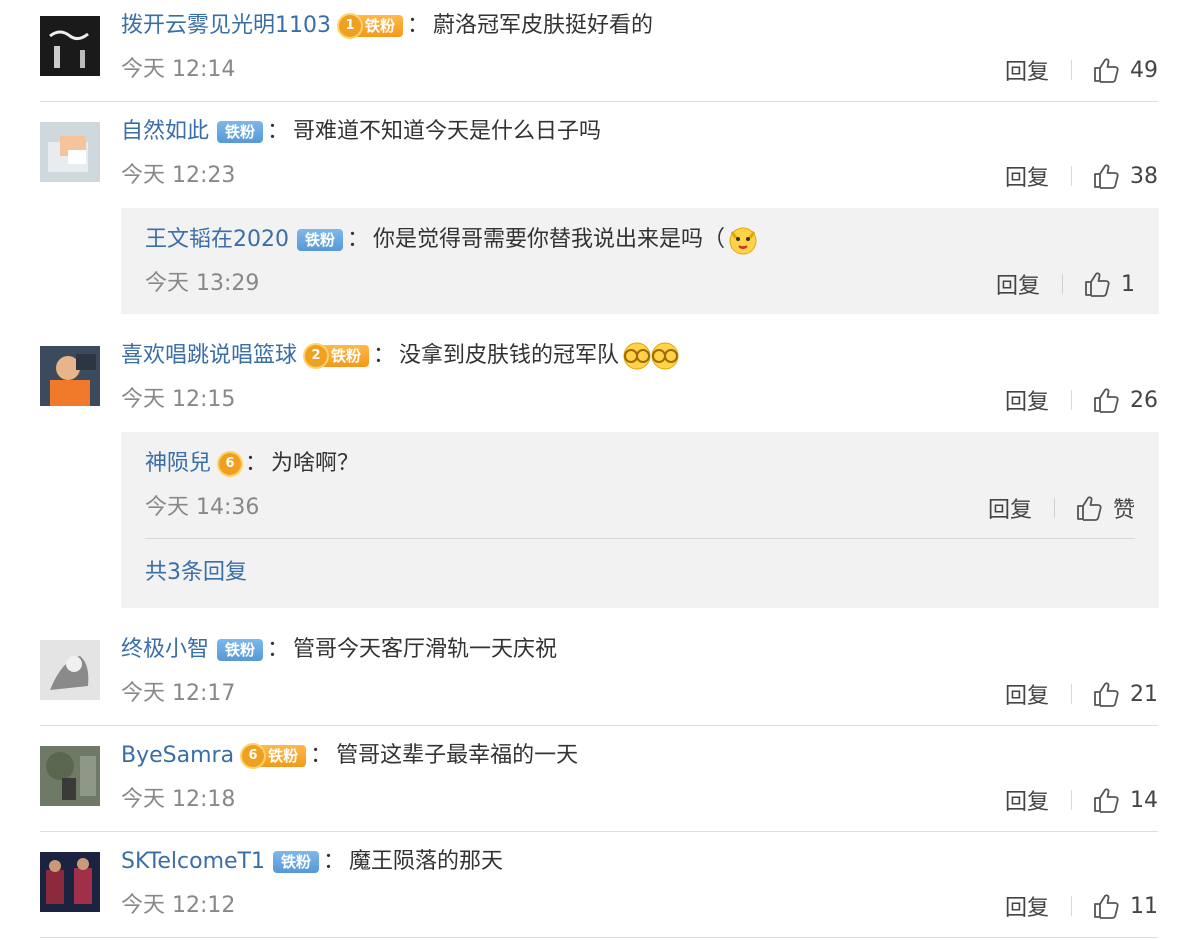 This screenshot has width=1198, height=940. Describe the element at coordinates (457, 755) in the screenshot. I see `comment-text: 管哥这辈子最幸福的一天` at that location.